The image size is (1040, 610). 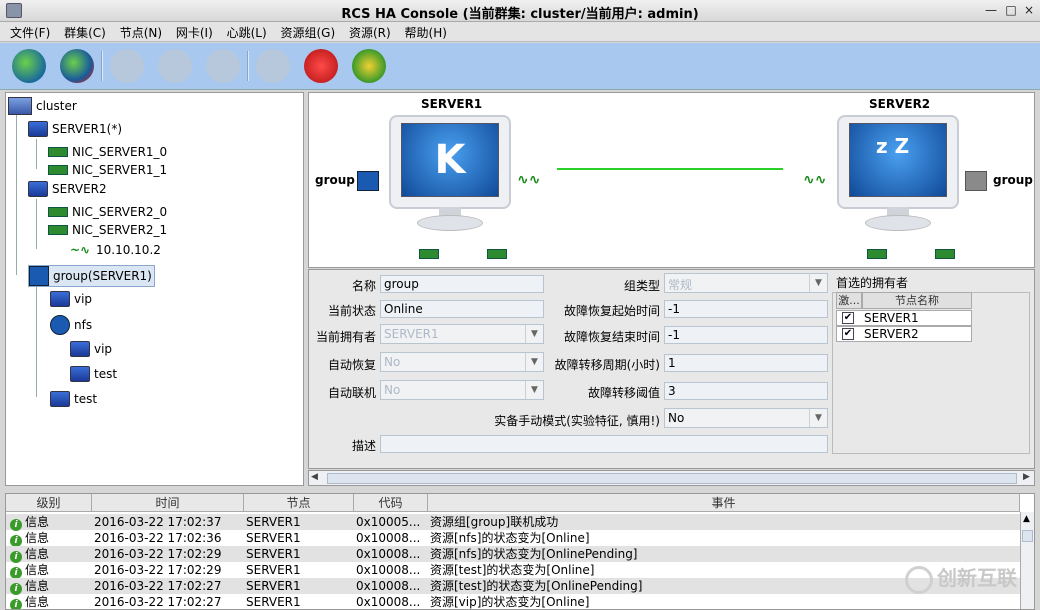 What do you see at coordinates (976, 181) in the screenshot?
I see `group-inactive-icon` at bounding box center [976, 181].